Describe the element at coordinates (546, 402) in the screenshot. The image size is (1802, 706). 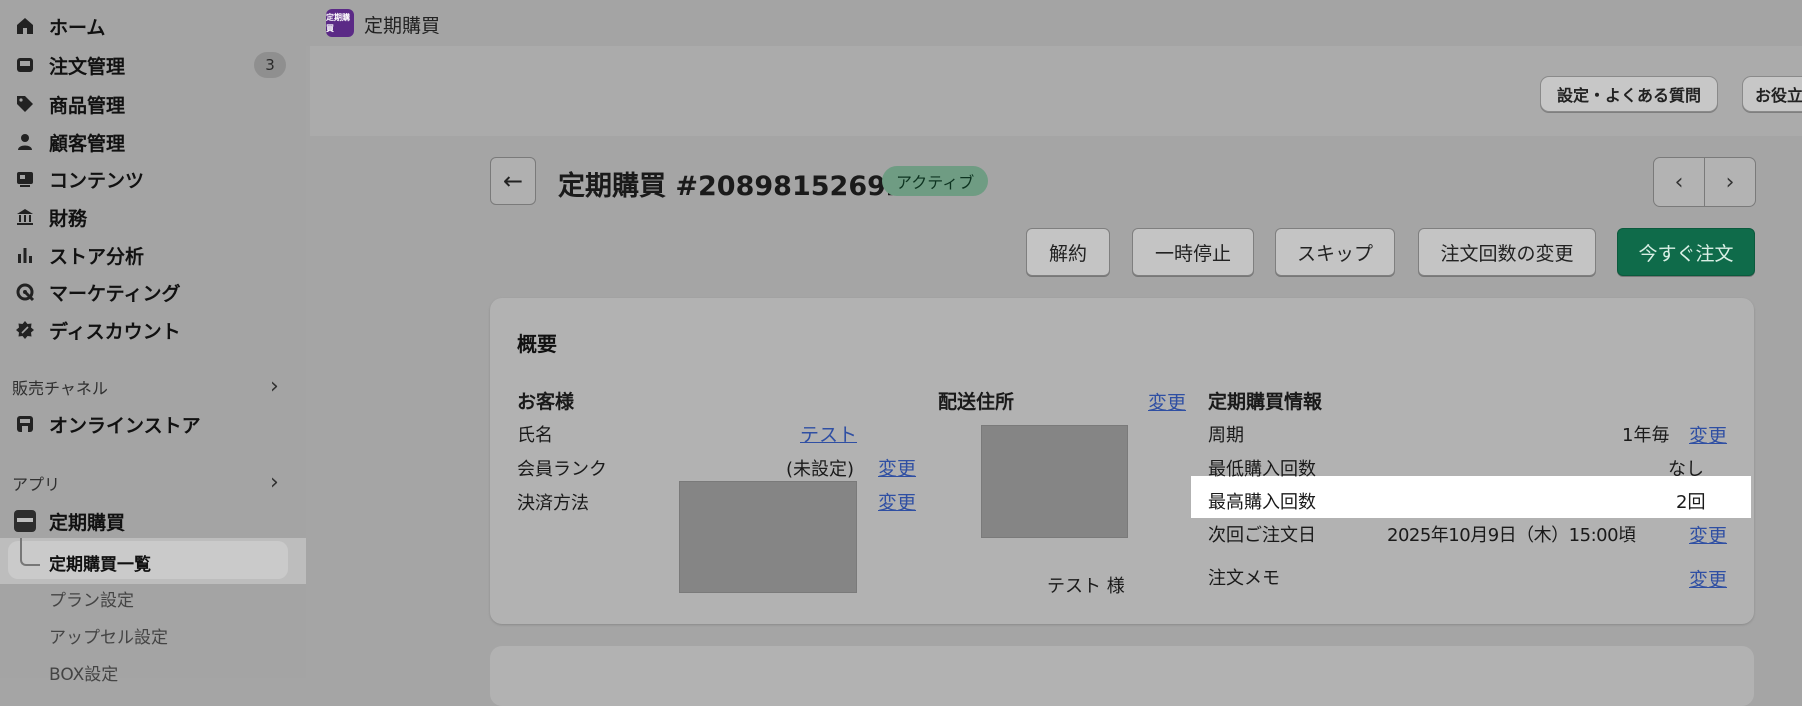
I see `customer-heading: お客様` at that location.